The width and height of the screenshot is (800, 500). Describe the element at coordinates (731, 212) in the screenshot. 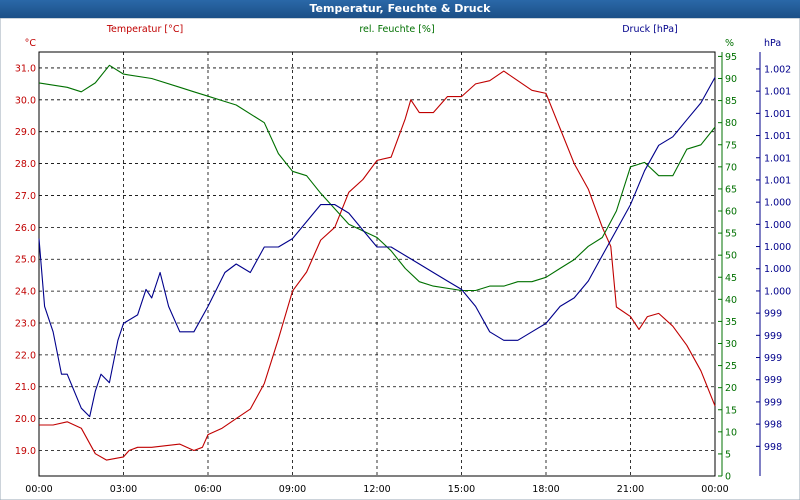

I see `y-right1-tick: 60` at that location.